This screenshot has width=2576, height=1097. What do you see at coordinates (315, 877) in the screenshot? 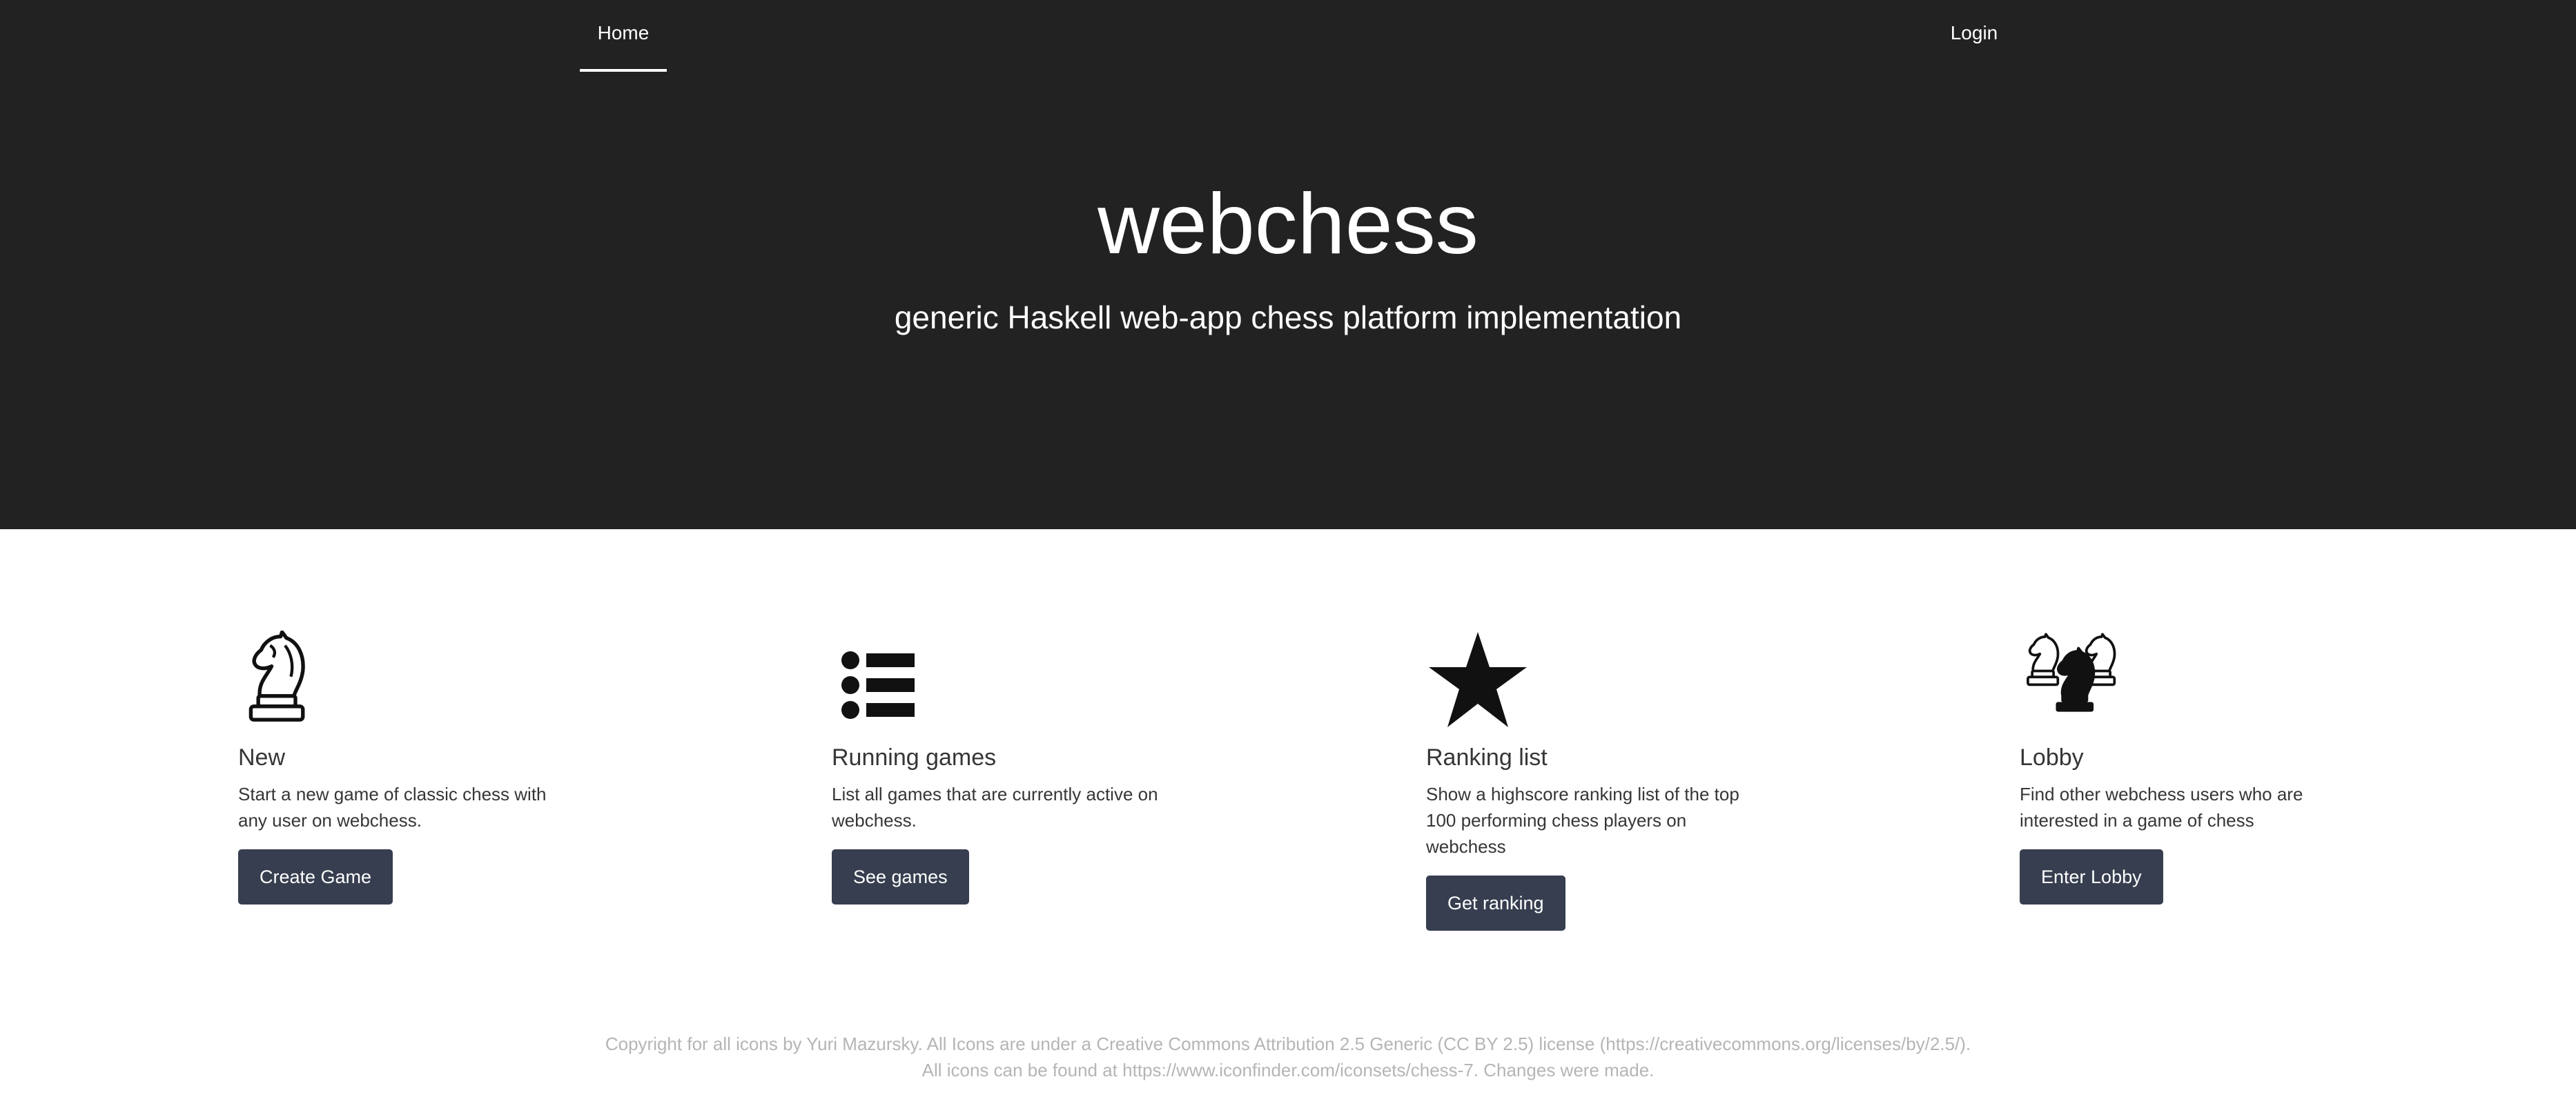
I see `create-game-button: Create Game` at bounding box center [315, 877].